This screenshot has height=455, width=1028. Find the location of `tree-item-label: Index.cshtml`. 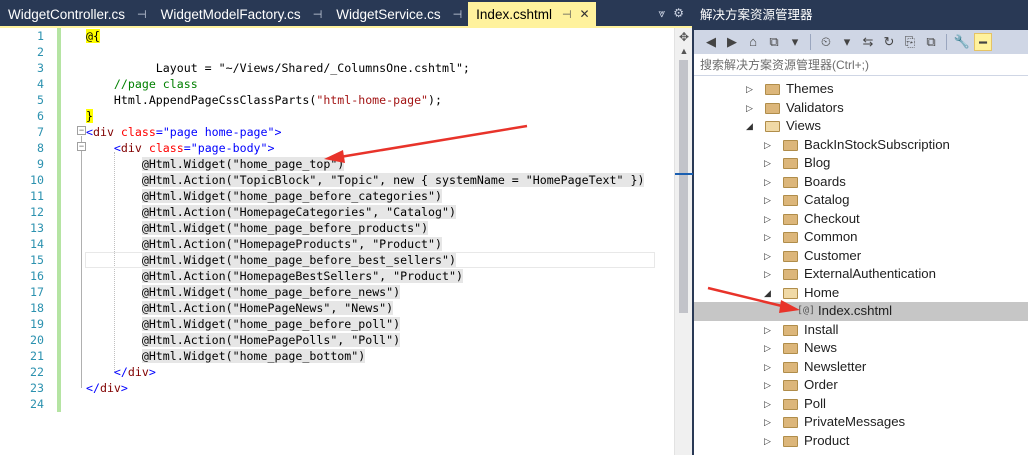

tree-item-label: Index.cshtml is located at coordinates (855, 310).